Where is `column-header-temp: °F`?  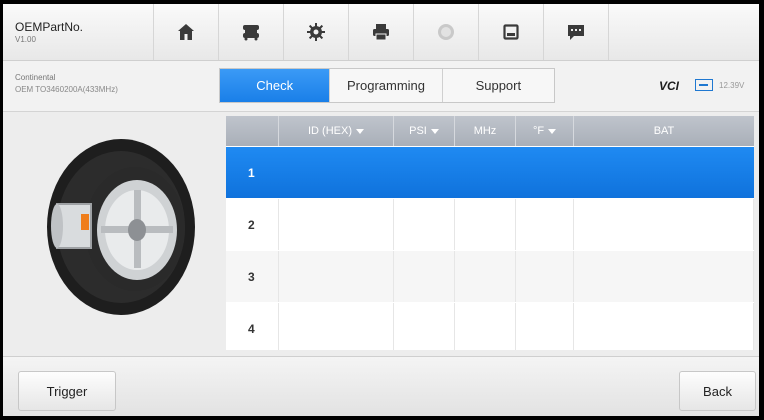
column-header-temp: °F is located at coordinates (545, 131).